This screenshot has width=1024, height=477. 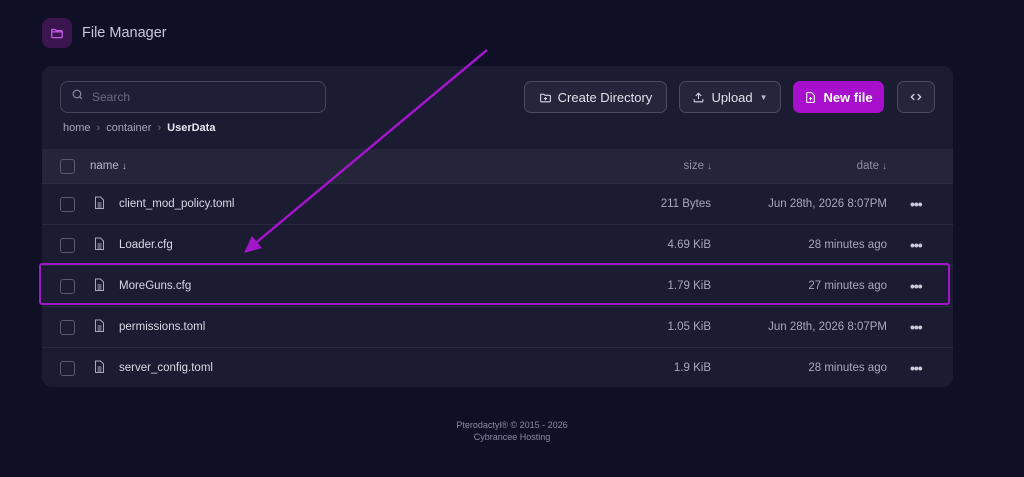 What do you see at coordinates (689, 245) in the screenshot?
I see `file-size: 4.69 KiB` at bounding box center [689, 245].